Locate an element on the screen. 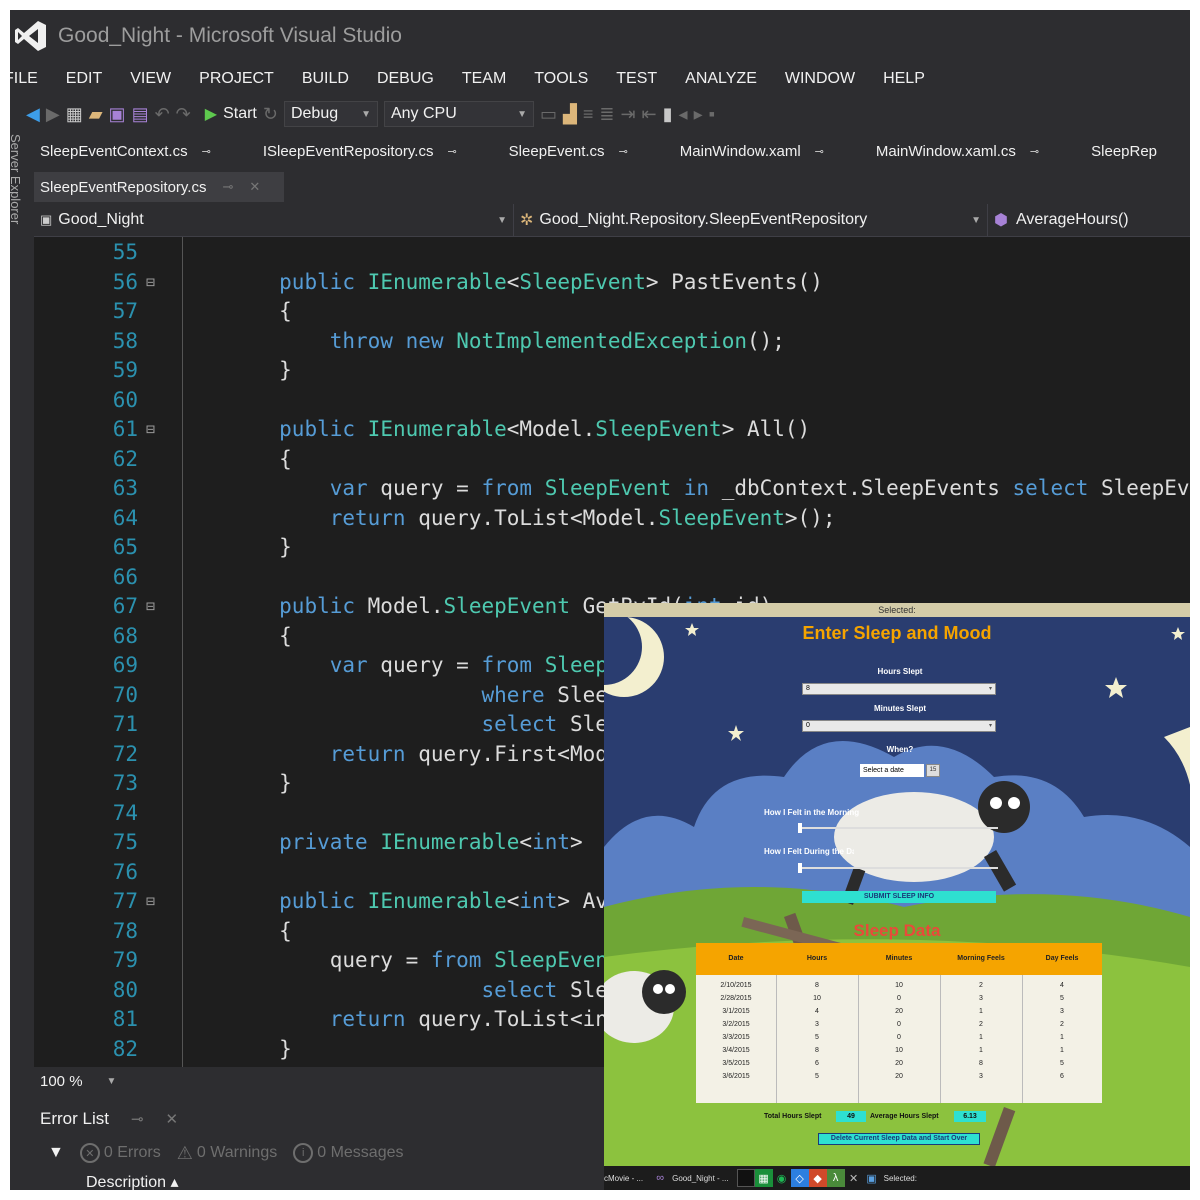 This screenshot has width=1200, height=1200. day-slider is located at coordinates (898, 868).